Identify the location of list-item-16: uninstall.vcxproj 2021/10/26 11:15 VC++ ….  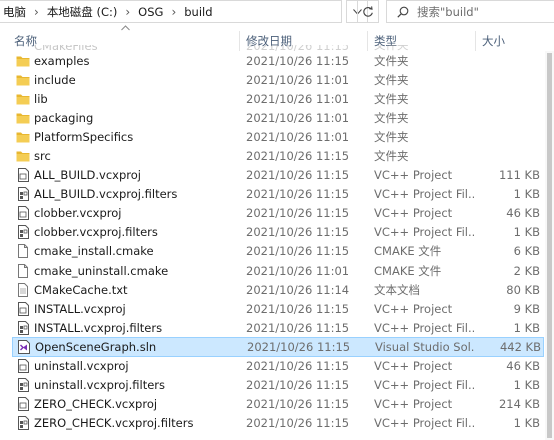
(277, 366).